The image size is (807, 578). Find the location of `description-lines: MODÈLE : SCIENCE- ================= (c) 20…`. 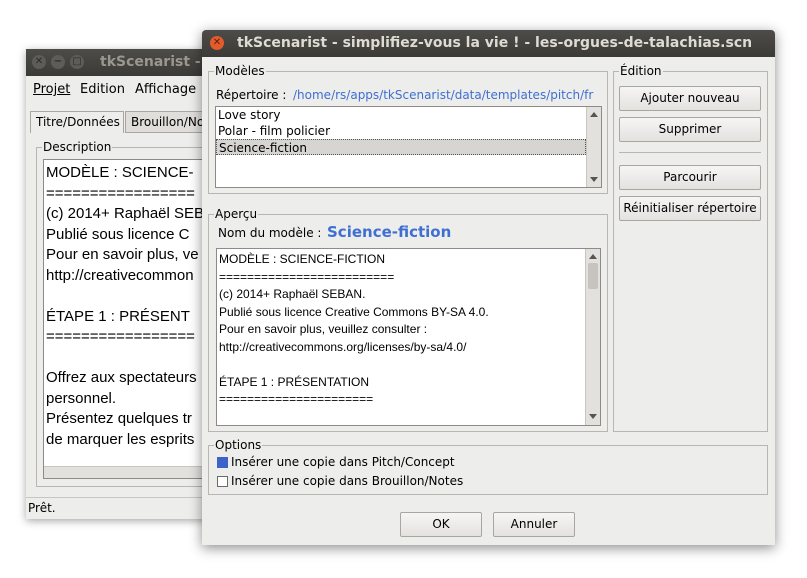

description-lines: MODÈLE : SCIENCE- ================= (c) 20… is located at coordinates (134, 306).